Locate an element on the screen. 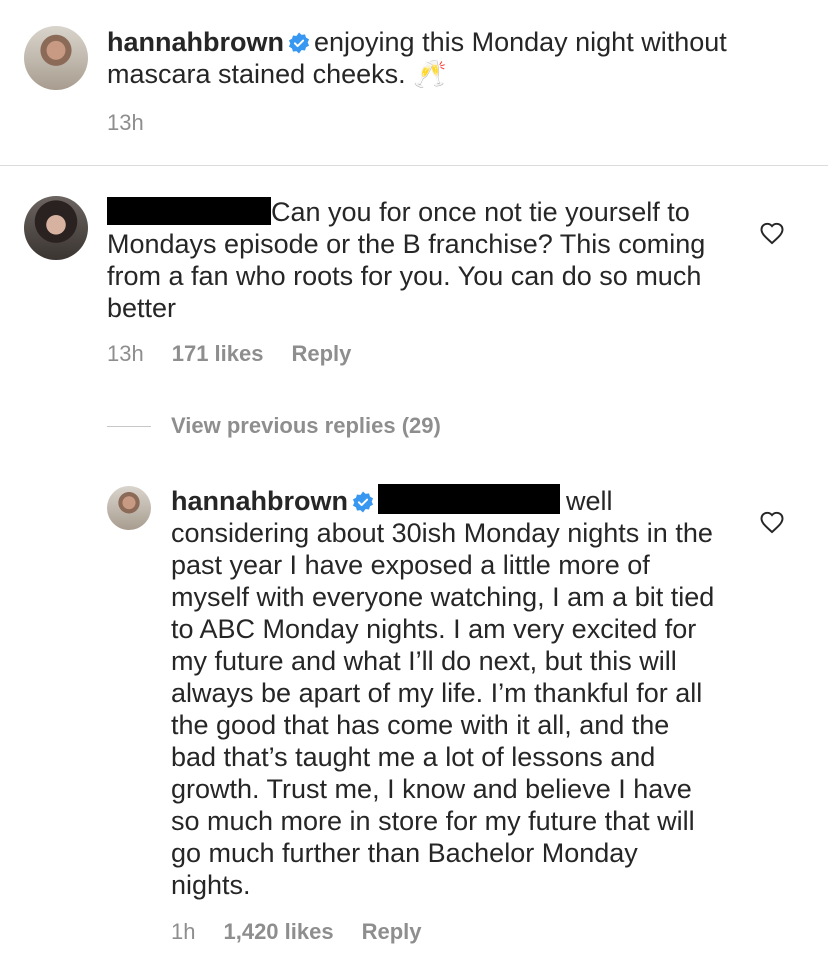 The width and height of the screenshot is (828, 975). reply-meta: 1h 1,420 likes Reply is located at coordinates (310, 932).